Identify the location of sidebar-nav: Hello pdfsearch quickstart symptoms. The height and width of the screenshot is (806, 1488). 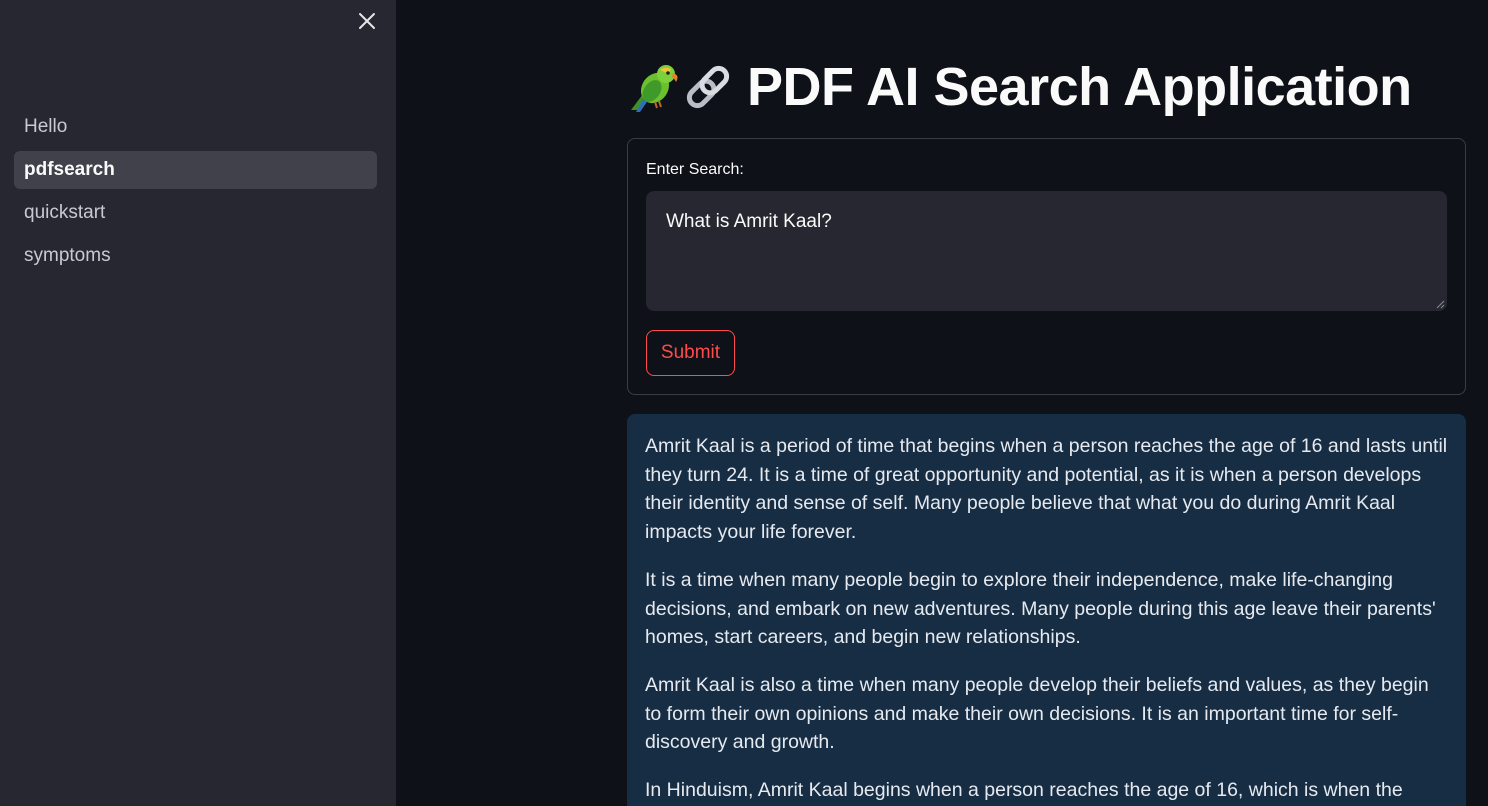
(195, 194).